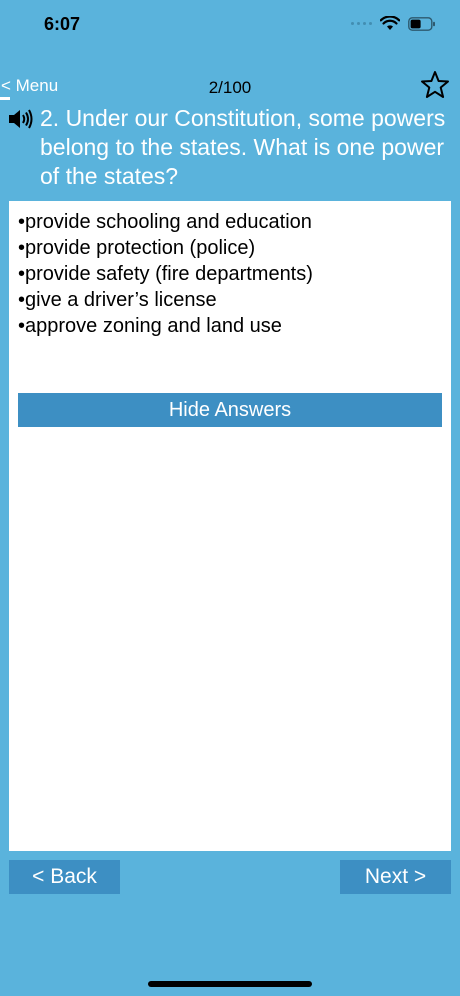 The height and width of the screenshot is (996, 460). I want to click on nav-bar: < Menu 2/100, so click(230, 88).